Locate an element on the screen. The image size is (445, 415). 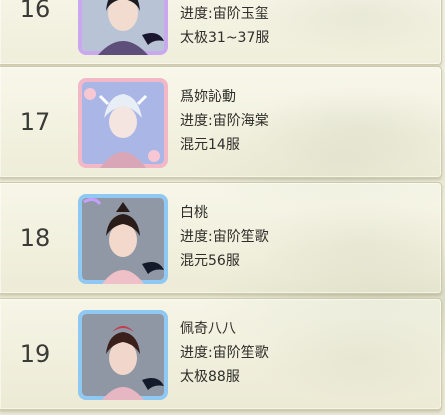
rank-number: 18 is located at coordinates (35, 238).